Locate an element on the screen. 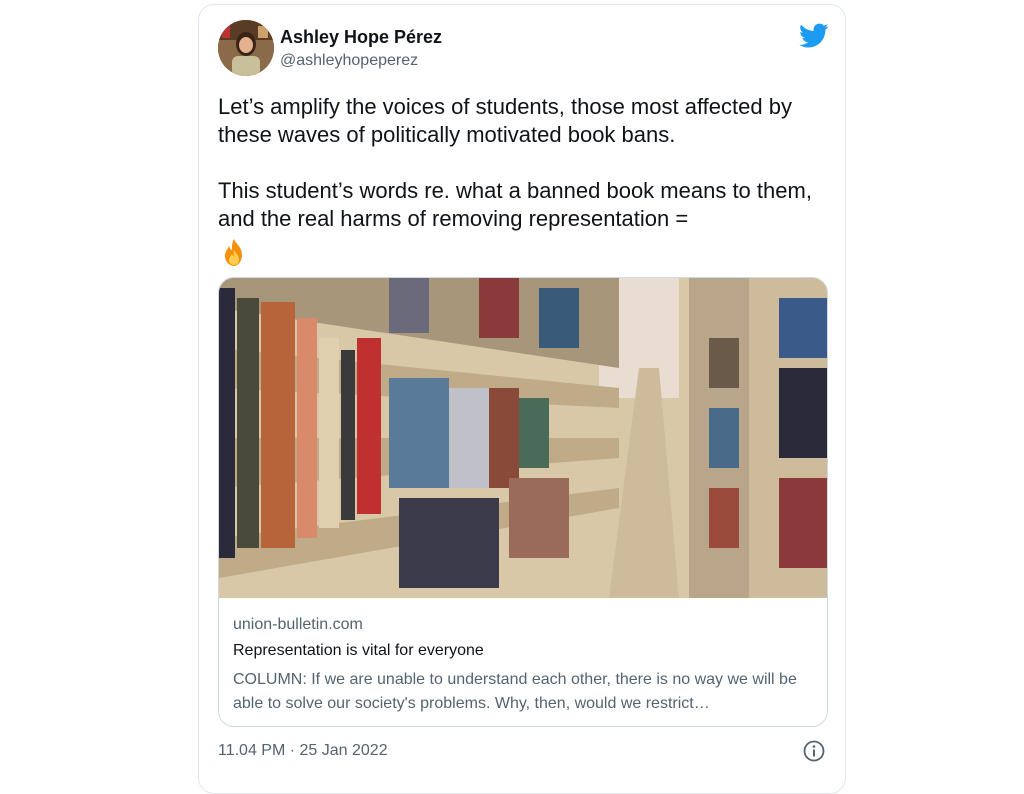  card-title: Representation is vital for everyone is located at coordinates (358, 651).